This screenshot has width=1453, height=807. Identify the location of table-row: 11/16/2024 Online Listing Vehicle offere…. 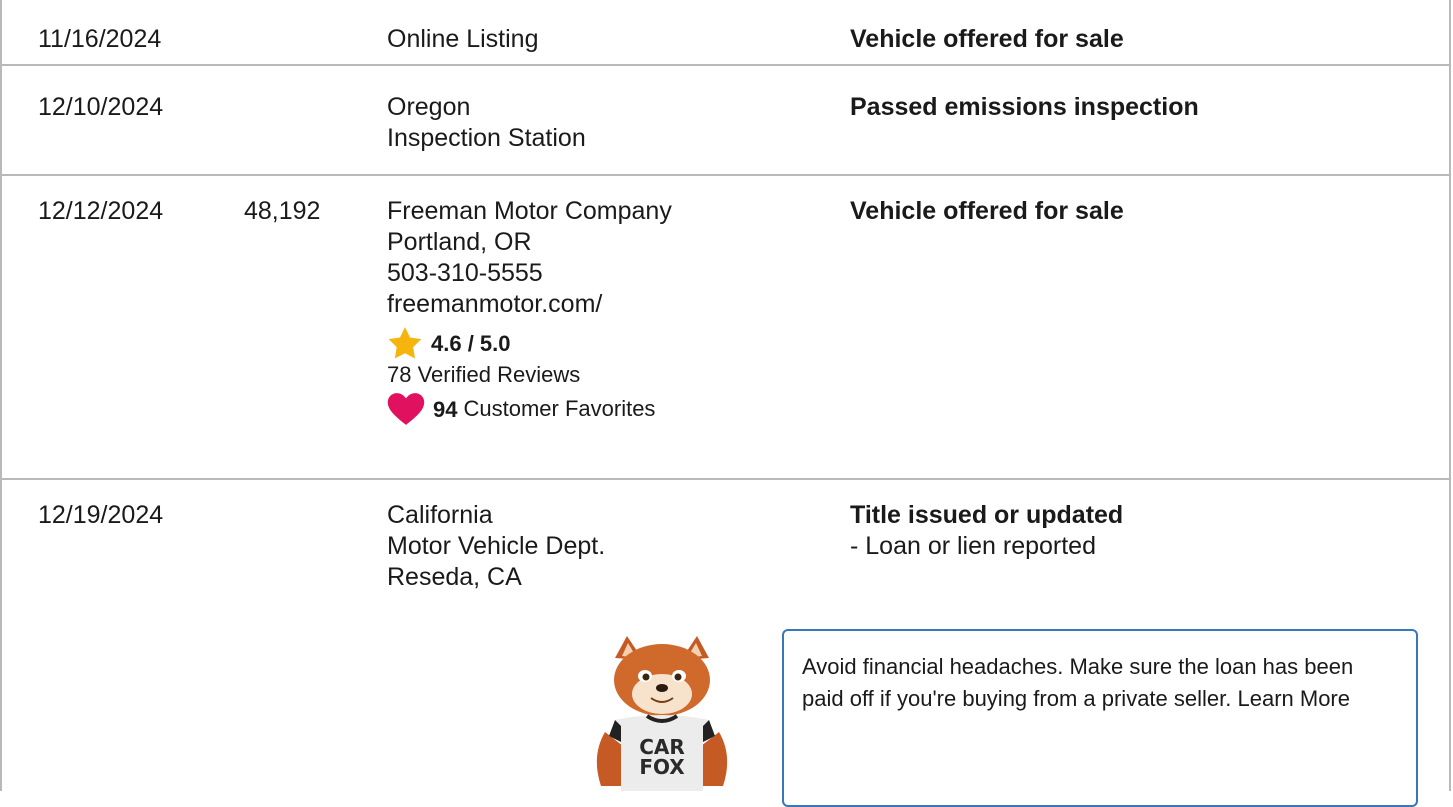
(725, 33).